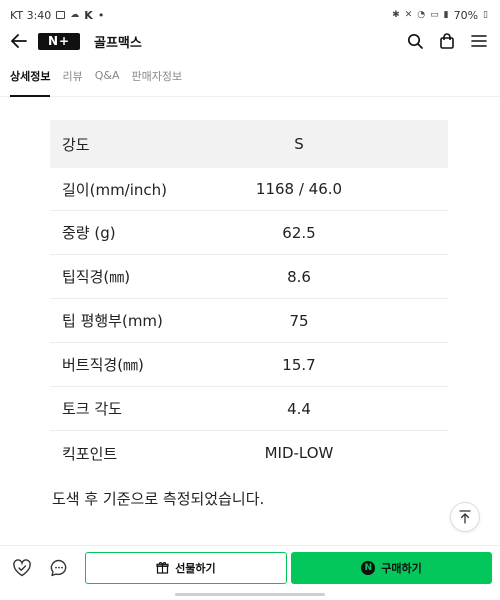 This screenshot has width=500, height=600. What do you see at coordinates (103, 365) in the screenshot?
I see `spec-label: 버트직경(㎜)` at bounding box center [103, 365].